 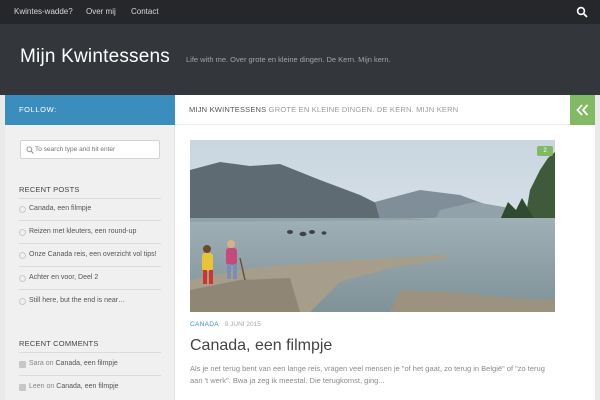 I want to click on recent-posts-heading: RECENT POSTS, so click(x=49, y=189).